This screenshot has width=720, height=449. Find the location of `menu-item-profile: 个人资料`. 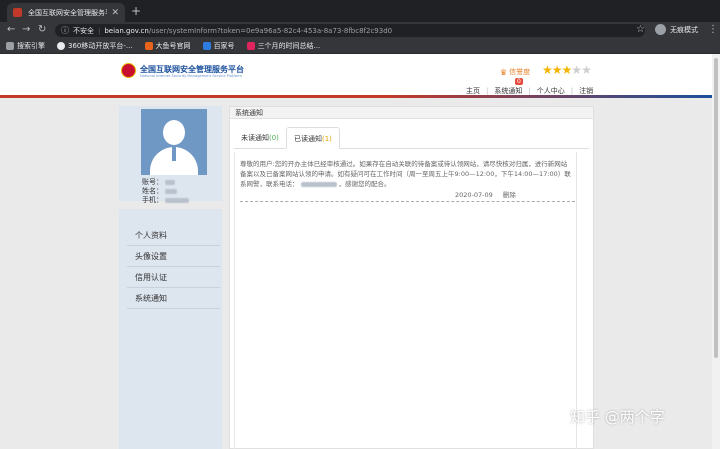

menu-item-profile: 个人资料 is located at coordinates (173, 235).